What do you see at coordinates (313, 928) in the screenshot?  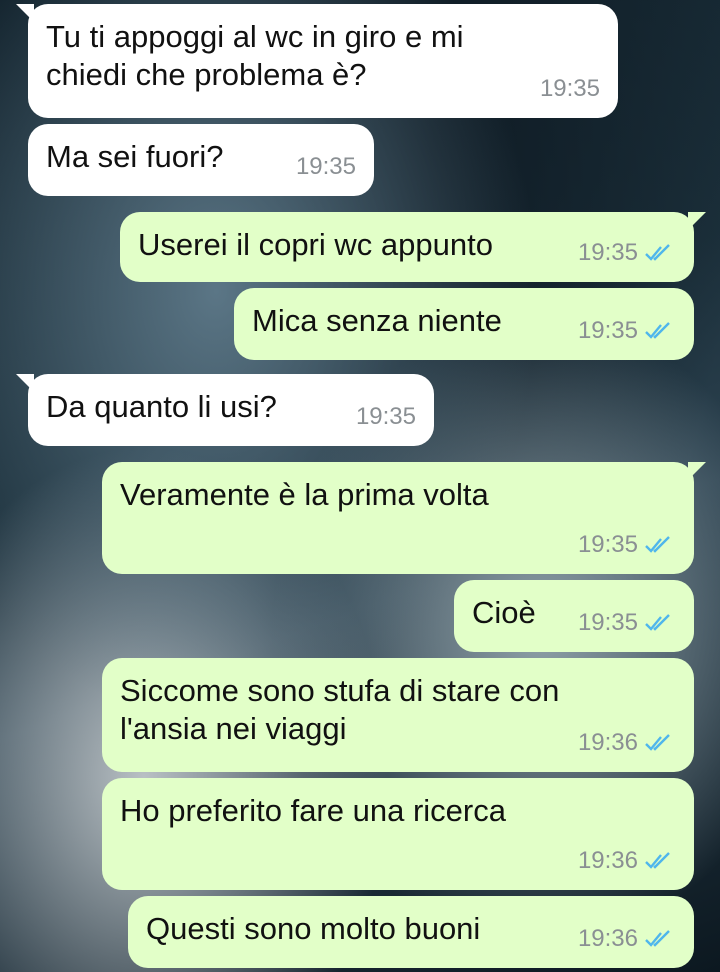 I see `message-text: Questi sono molto buoni` at bounding box center [313, 928].